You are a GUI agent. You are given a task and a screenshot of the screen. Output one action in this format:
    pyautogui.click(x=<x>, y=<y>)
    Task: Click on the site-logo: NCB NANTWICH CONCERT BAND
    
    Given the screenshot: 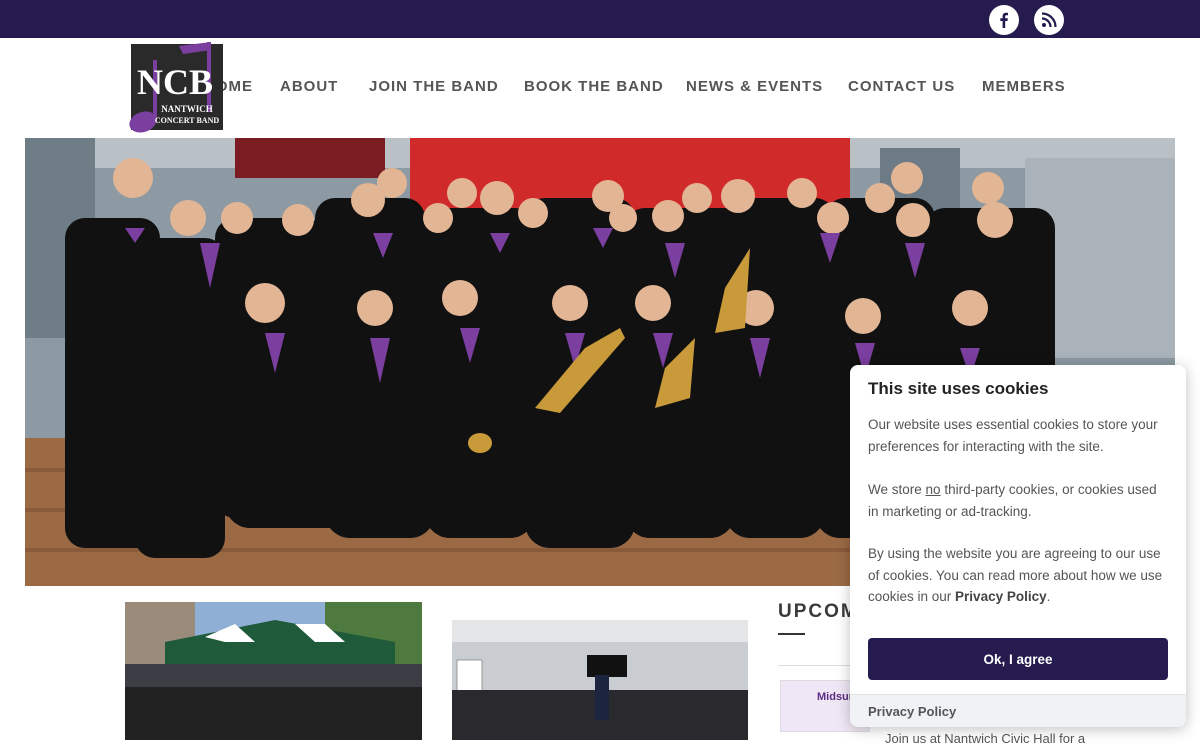 What is the action you would take?
    pyautogui.click(x=176, y=88)
    